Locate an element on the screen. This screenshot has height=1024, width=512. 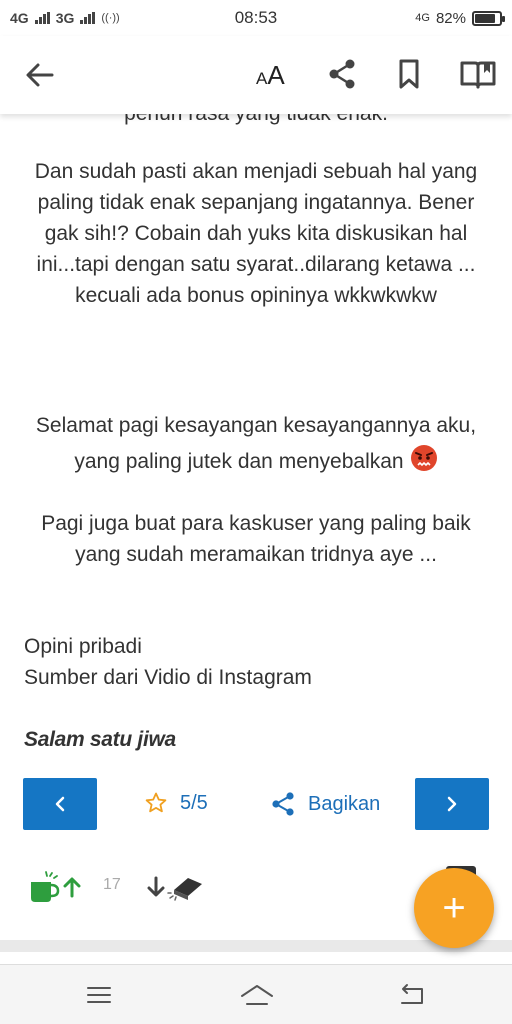
next-page-button is located at coordinates (452, 804).